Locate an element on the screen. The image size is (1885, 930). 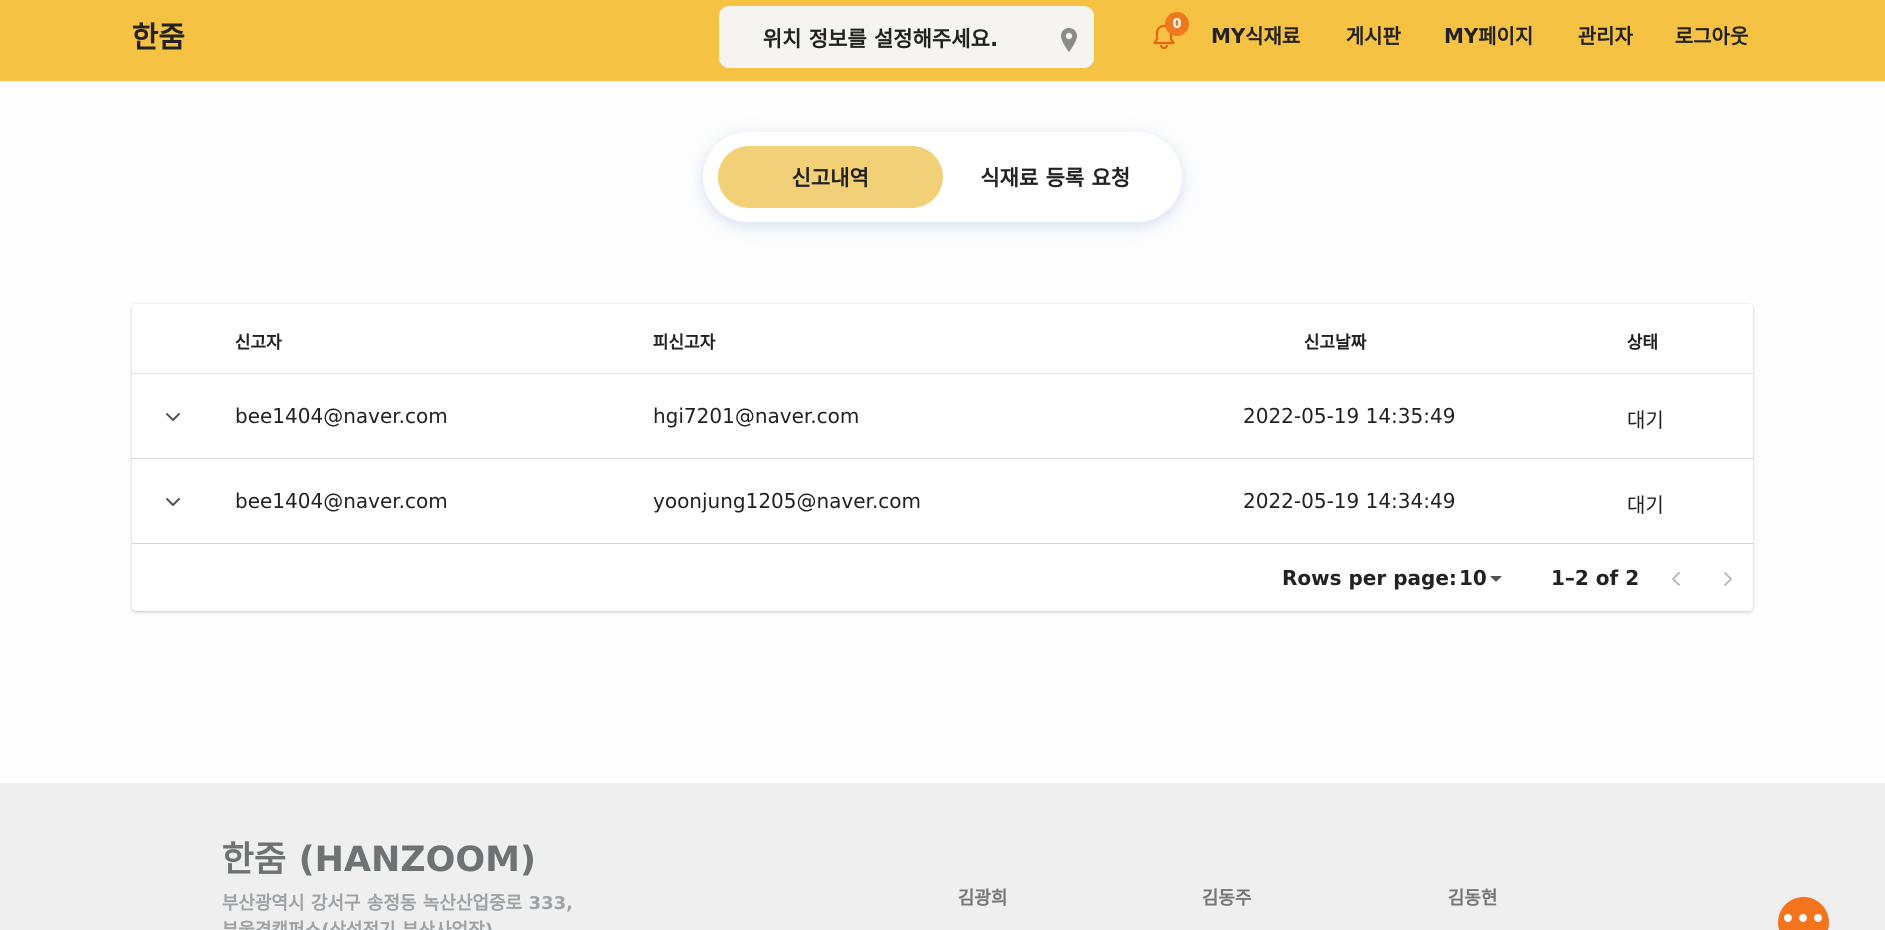
footer-address-line1: 부산광역시 강서구 송정동 녹산산업중로 333, is located at coordinates (397, 903).